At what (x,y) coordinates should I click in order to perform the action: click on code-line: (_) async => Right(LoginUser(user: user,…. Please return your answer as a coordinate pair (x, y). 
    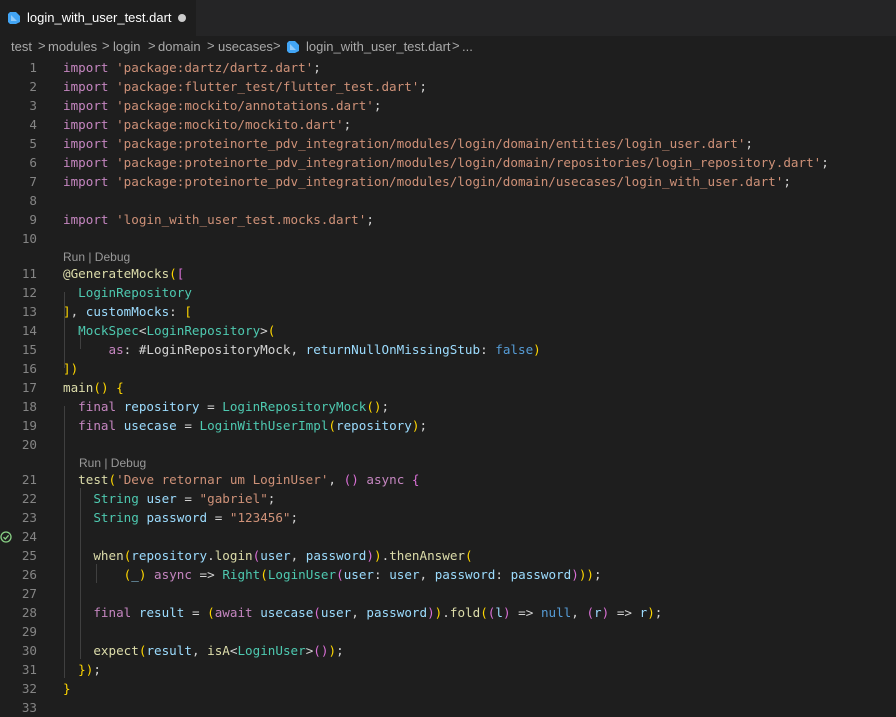
    Looking at the image, I should click on (362, 574).